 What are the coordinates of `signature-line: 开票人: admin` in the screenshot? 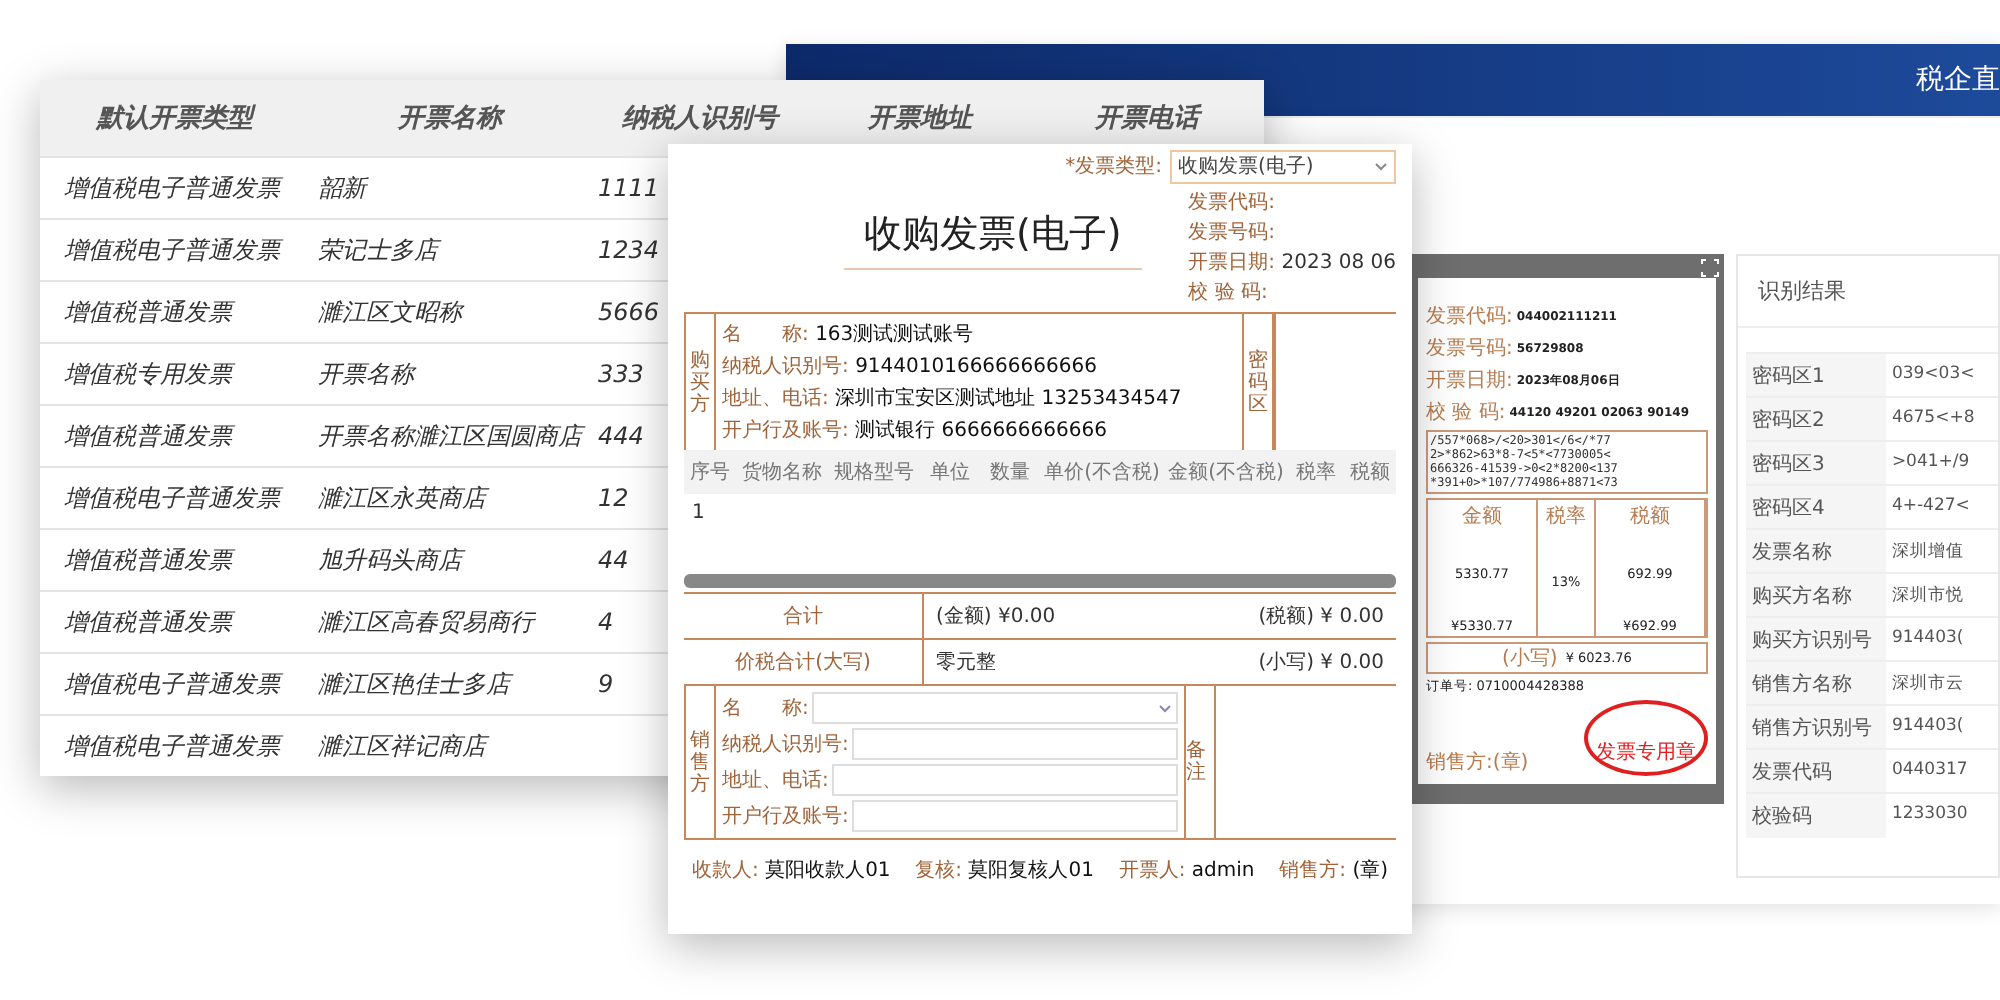 It's located at (1186, 871).